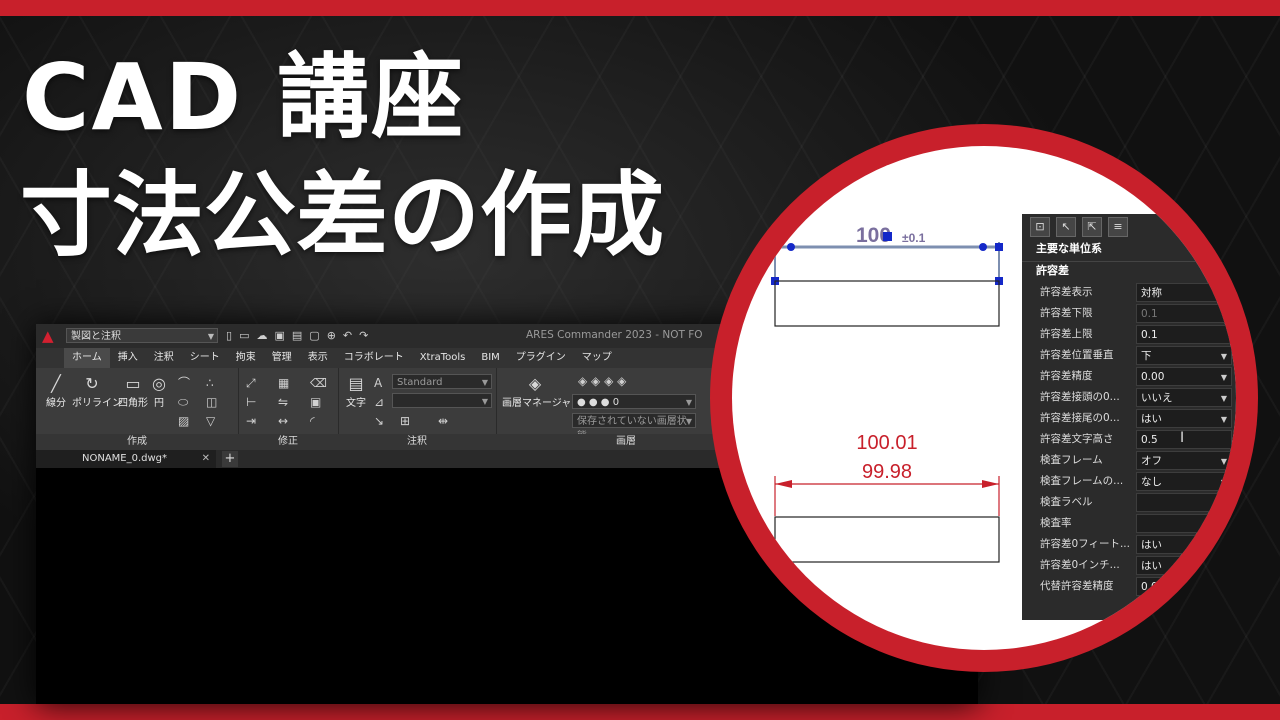 The height and width of the screenshot is (720, 1280). What do you see at coordinates (318, 383) in the screenshot?
I see `erase-icon: ⌫` at bounding box center [318, 383].